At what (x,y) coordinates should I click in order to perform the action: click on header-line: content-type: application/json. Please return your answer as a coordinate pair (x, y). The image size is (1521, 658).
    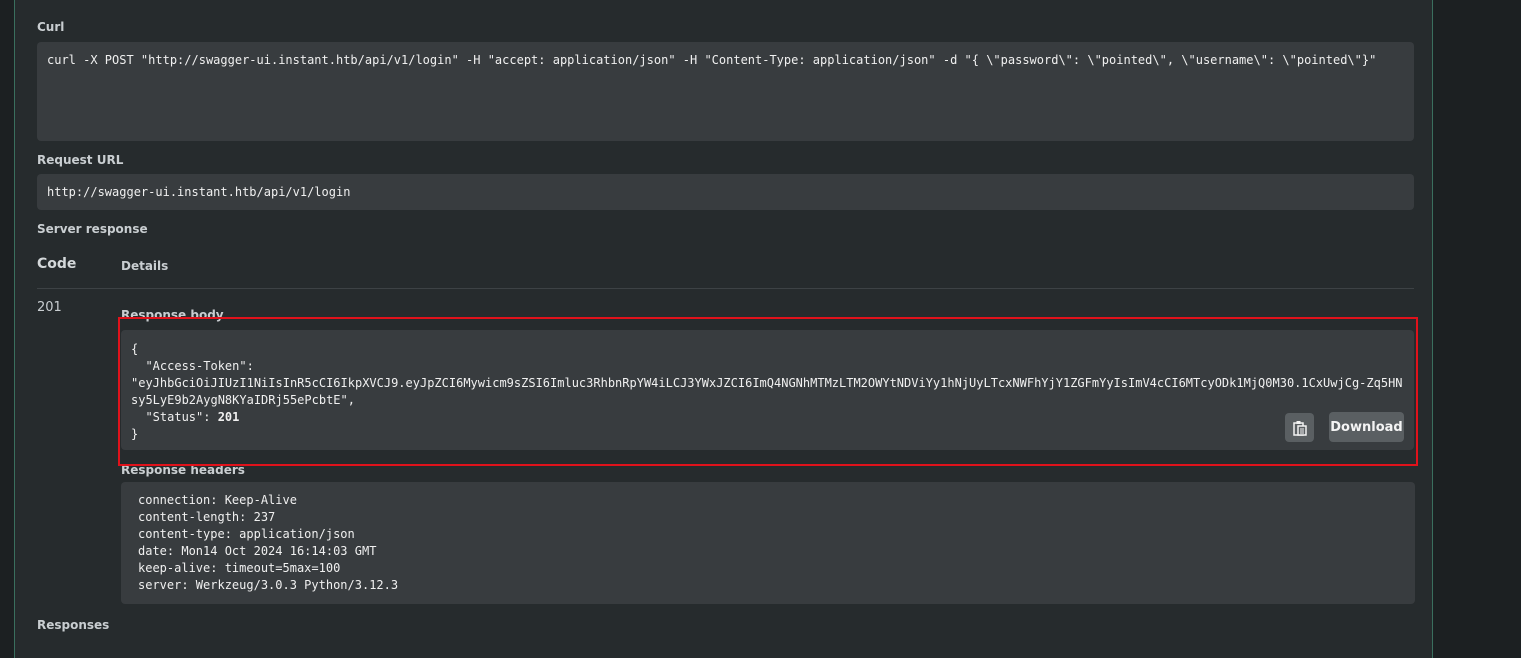
    Looking at the image, I should click on (246, 534).